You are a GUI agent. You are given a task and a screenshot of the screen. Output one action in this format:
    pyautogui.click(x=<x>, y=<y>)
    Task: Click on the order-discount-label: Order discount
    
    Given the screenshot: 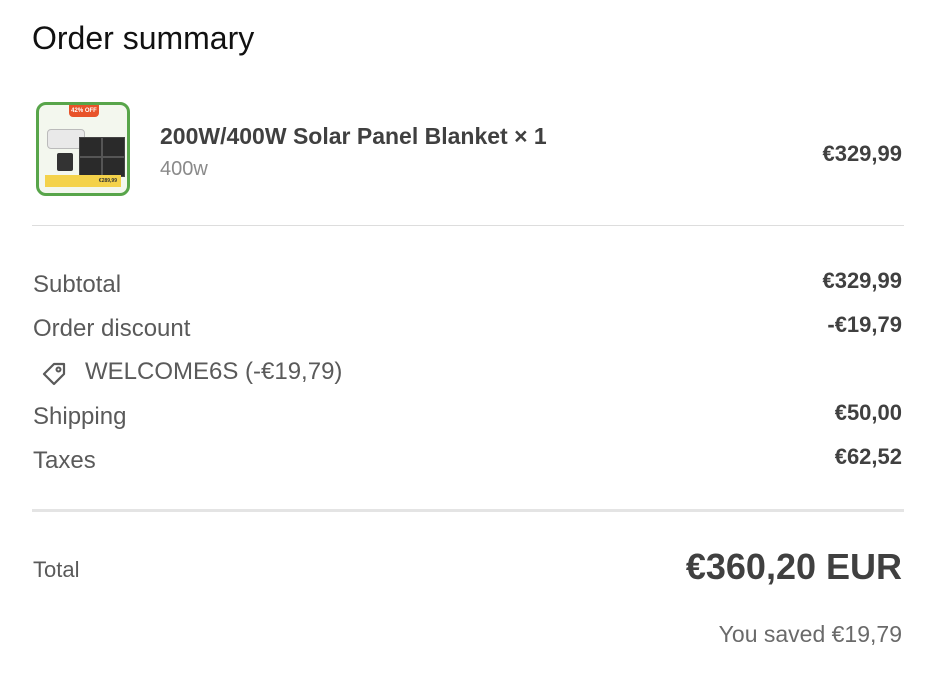 What is the action you would take?
    pyautogui.click(x=112, y=328)
    